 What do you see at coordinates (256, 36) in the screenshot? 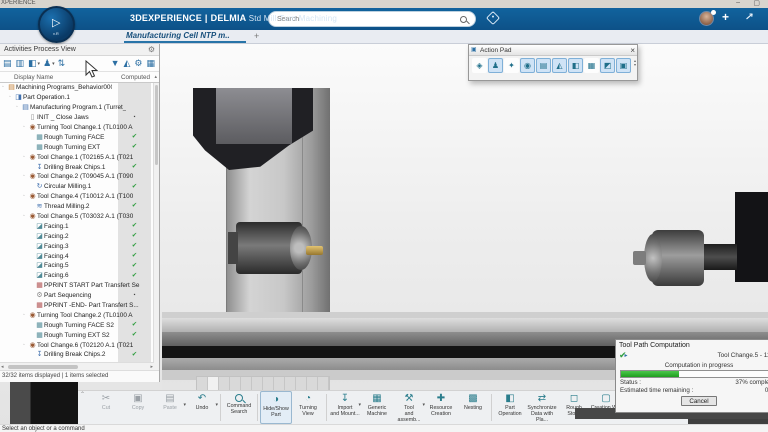
I see `new-tab-button: +` at bounding box center [256, 36].